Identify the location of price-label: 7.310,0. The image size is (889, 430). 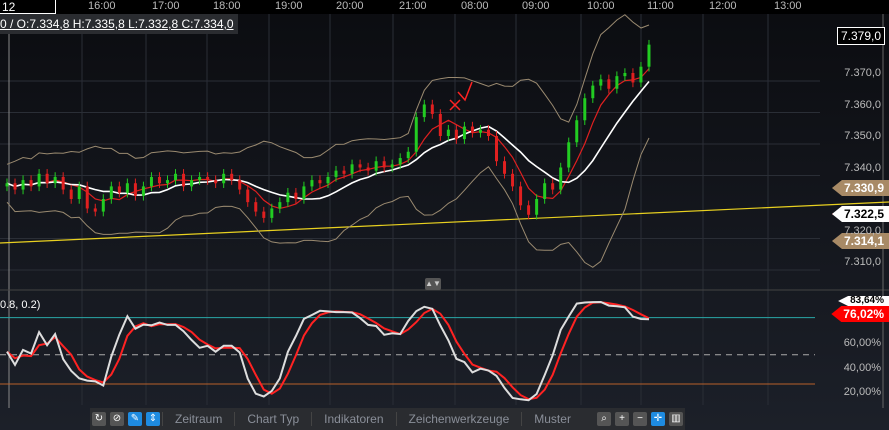
(862, 262).